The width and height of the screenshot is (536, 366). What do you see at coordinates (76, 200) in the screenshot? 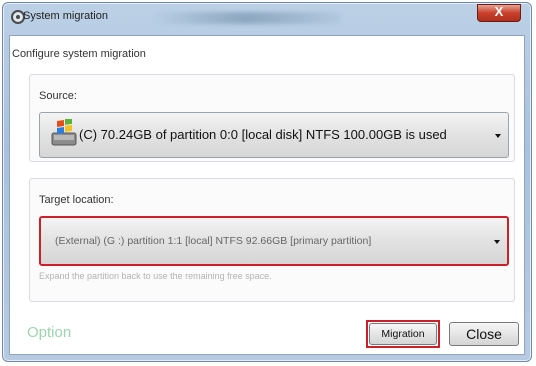
I see `target-label: Target location:` at bounding box center [76, 200].